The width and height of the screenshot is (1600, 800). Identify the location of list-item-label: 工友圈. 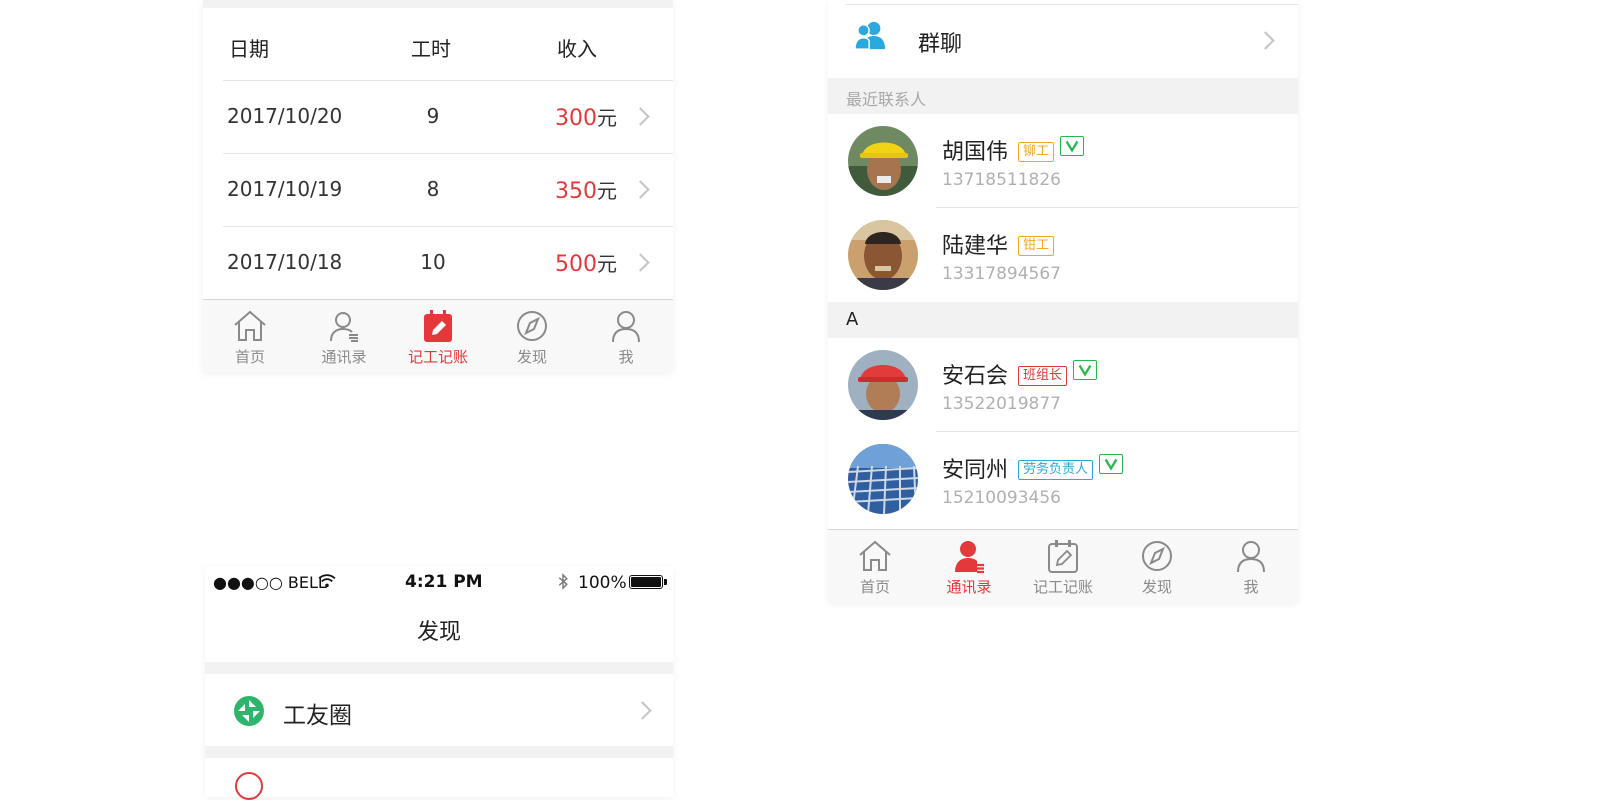
(317, 716).